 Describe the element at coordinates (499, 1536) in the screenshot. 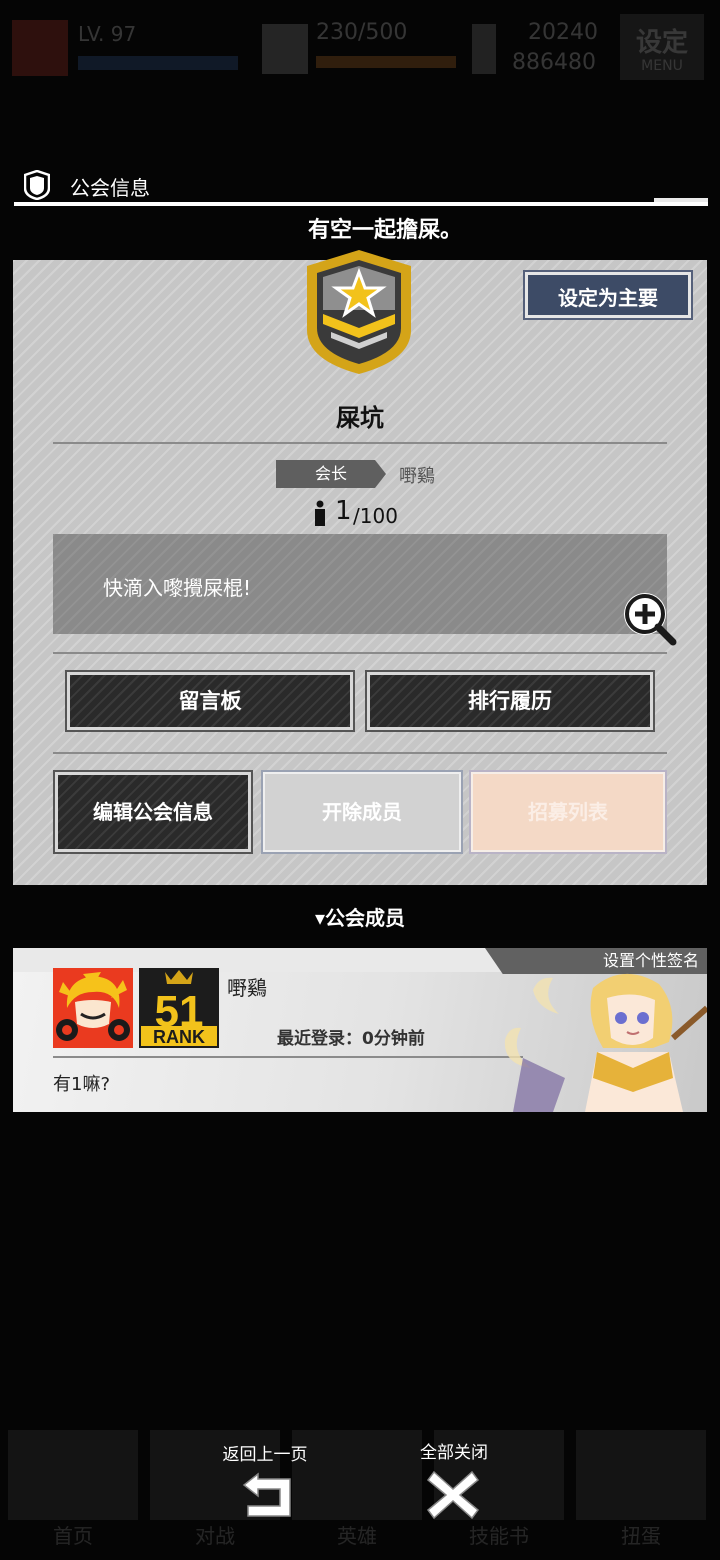

I see `nav-label-skillbook: 技能书` at that location.